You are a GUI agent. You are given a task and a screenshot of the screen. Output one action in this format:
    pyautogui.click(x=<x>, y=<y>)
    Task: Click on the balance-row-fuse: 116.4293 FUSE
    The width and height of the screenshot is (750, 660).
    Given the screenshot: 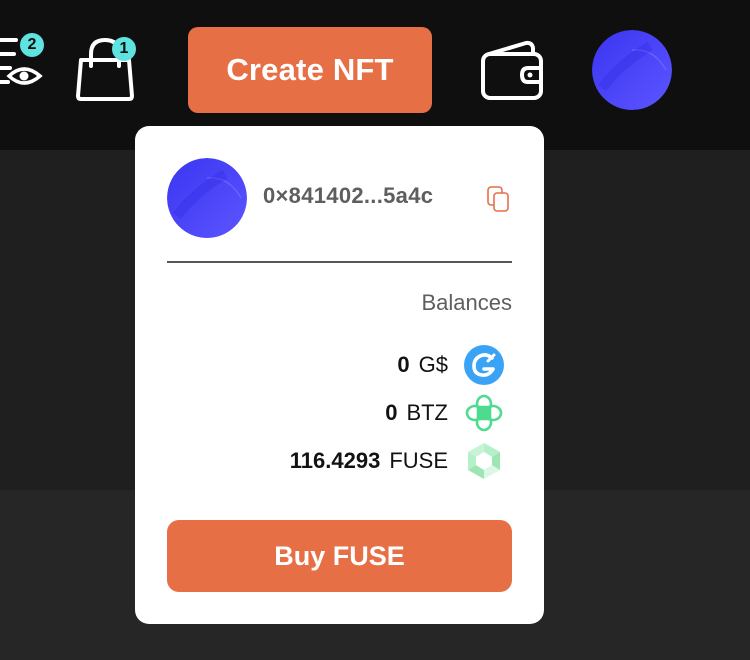 What is the action you would take?
    pyautogui.click(x=397, y=461)
    